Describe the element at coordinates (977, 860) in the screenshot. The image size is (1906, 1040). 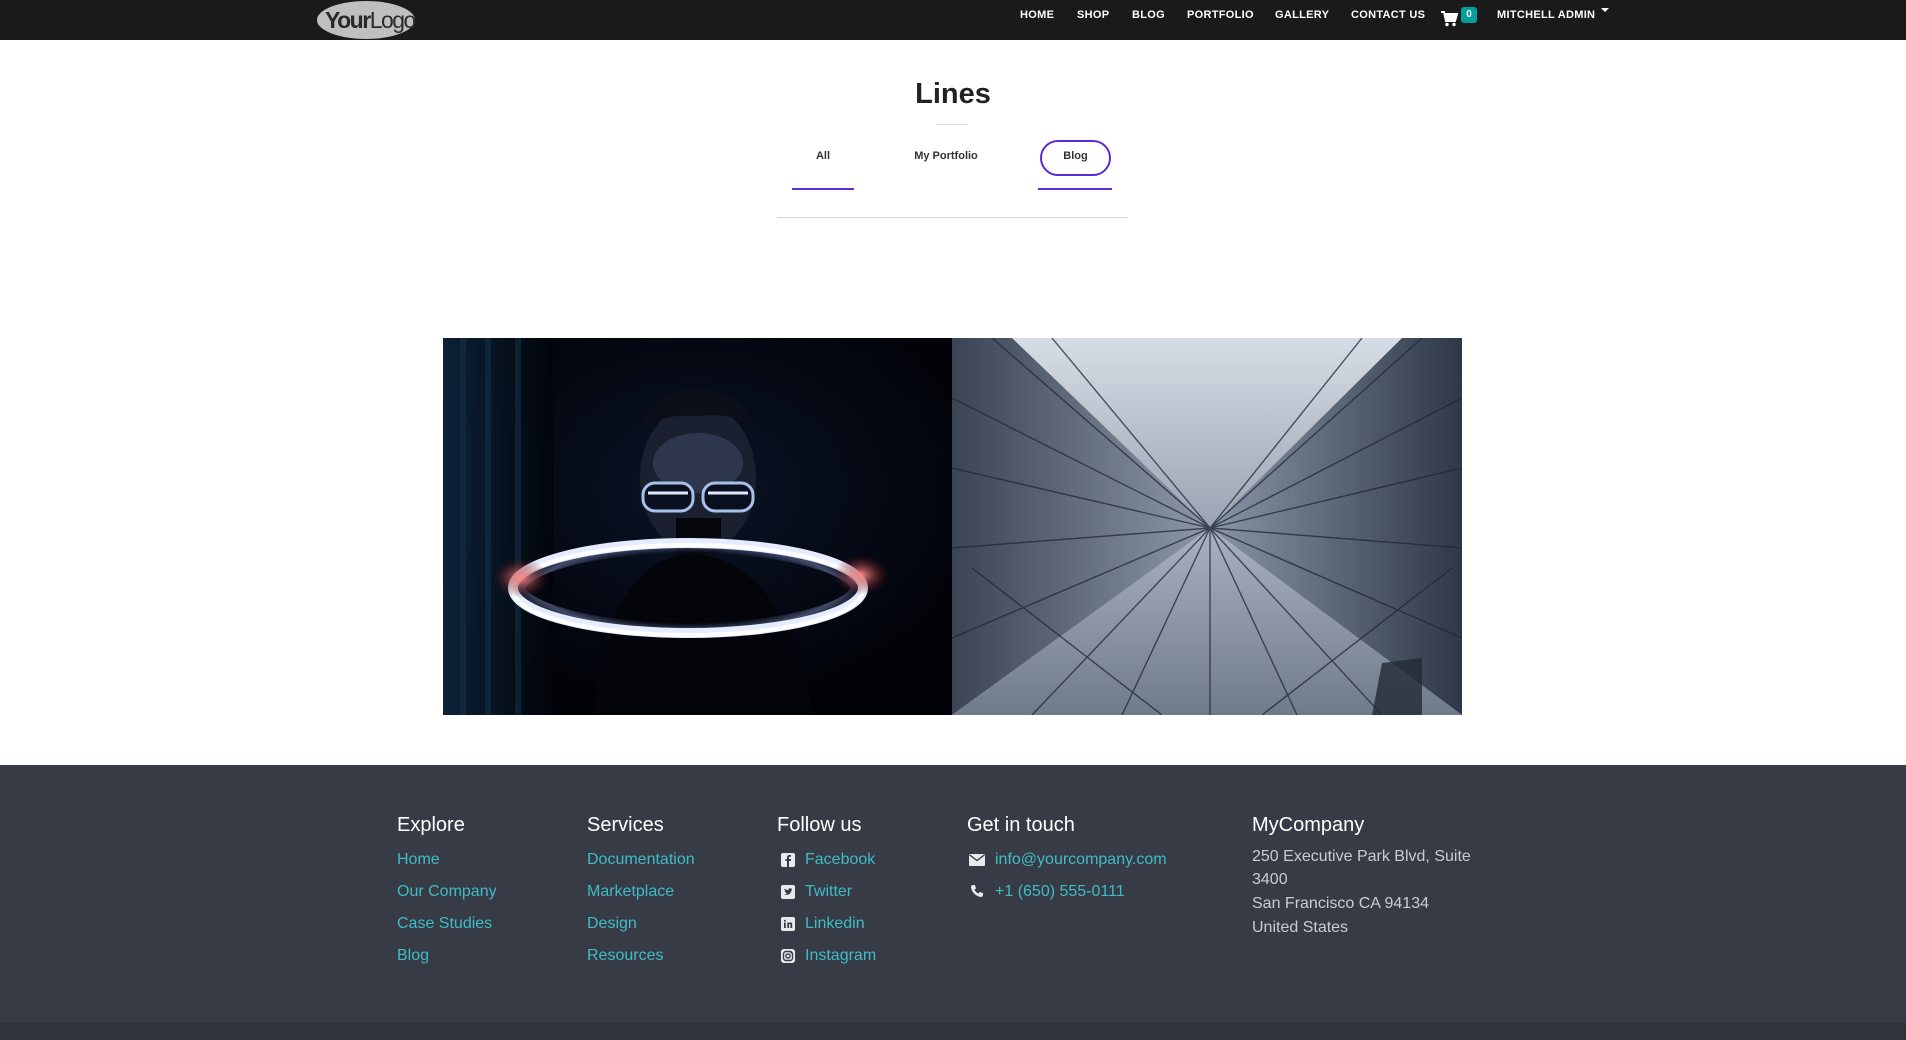
I see `envelope-icon` at that location.